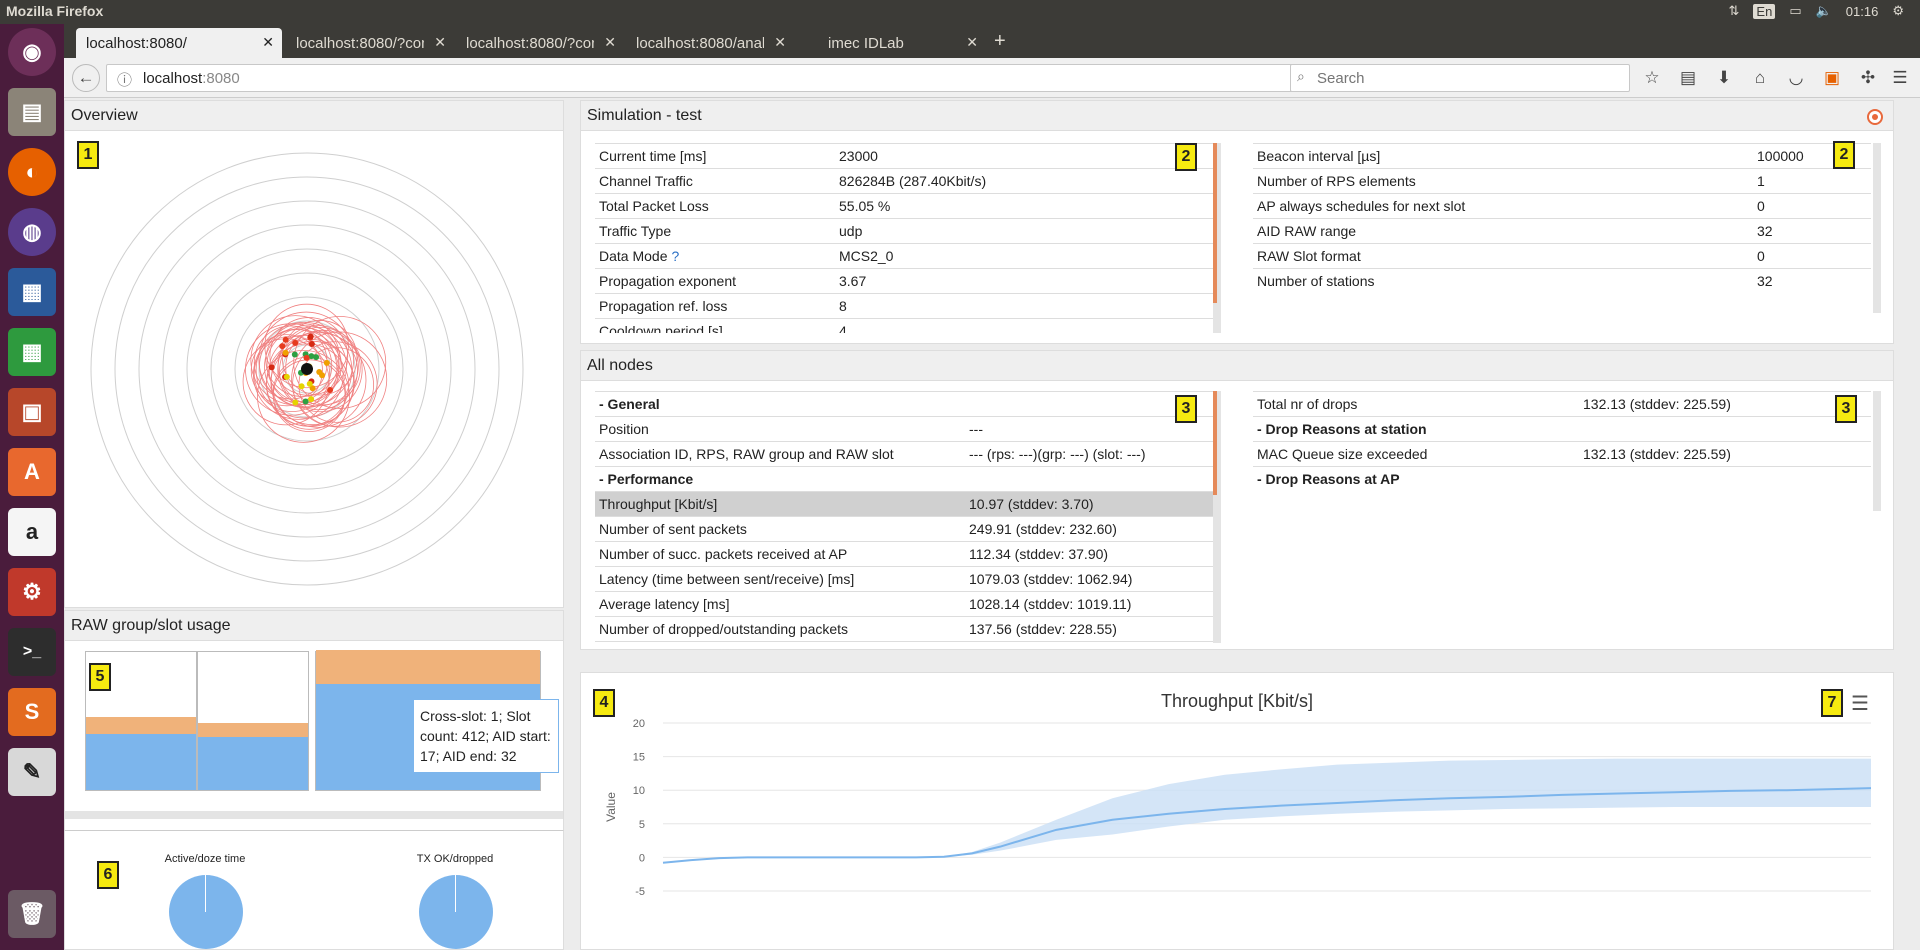 The image size is (1920, 950). Describe the element at coordinates (905, 306) in the screenshot. I see `table-row: Propagation ref. loss 8` at that location.